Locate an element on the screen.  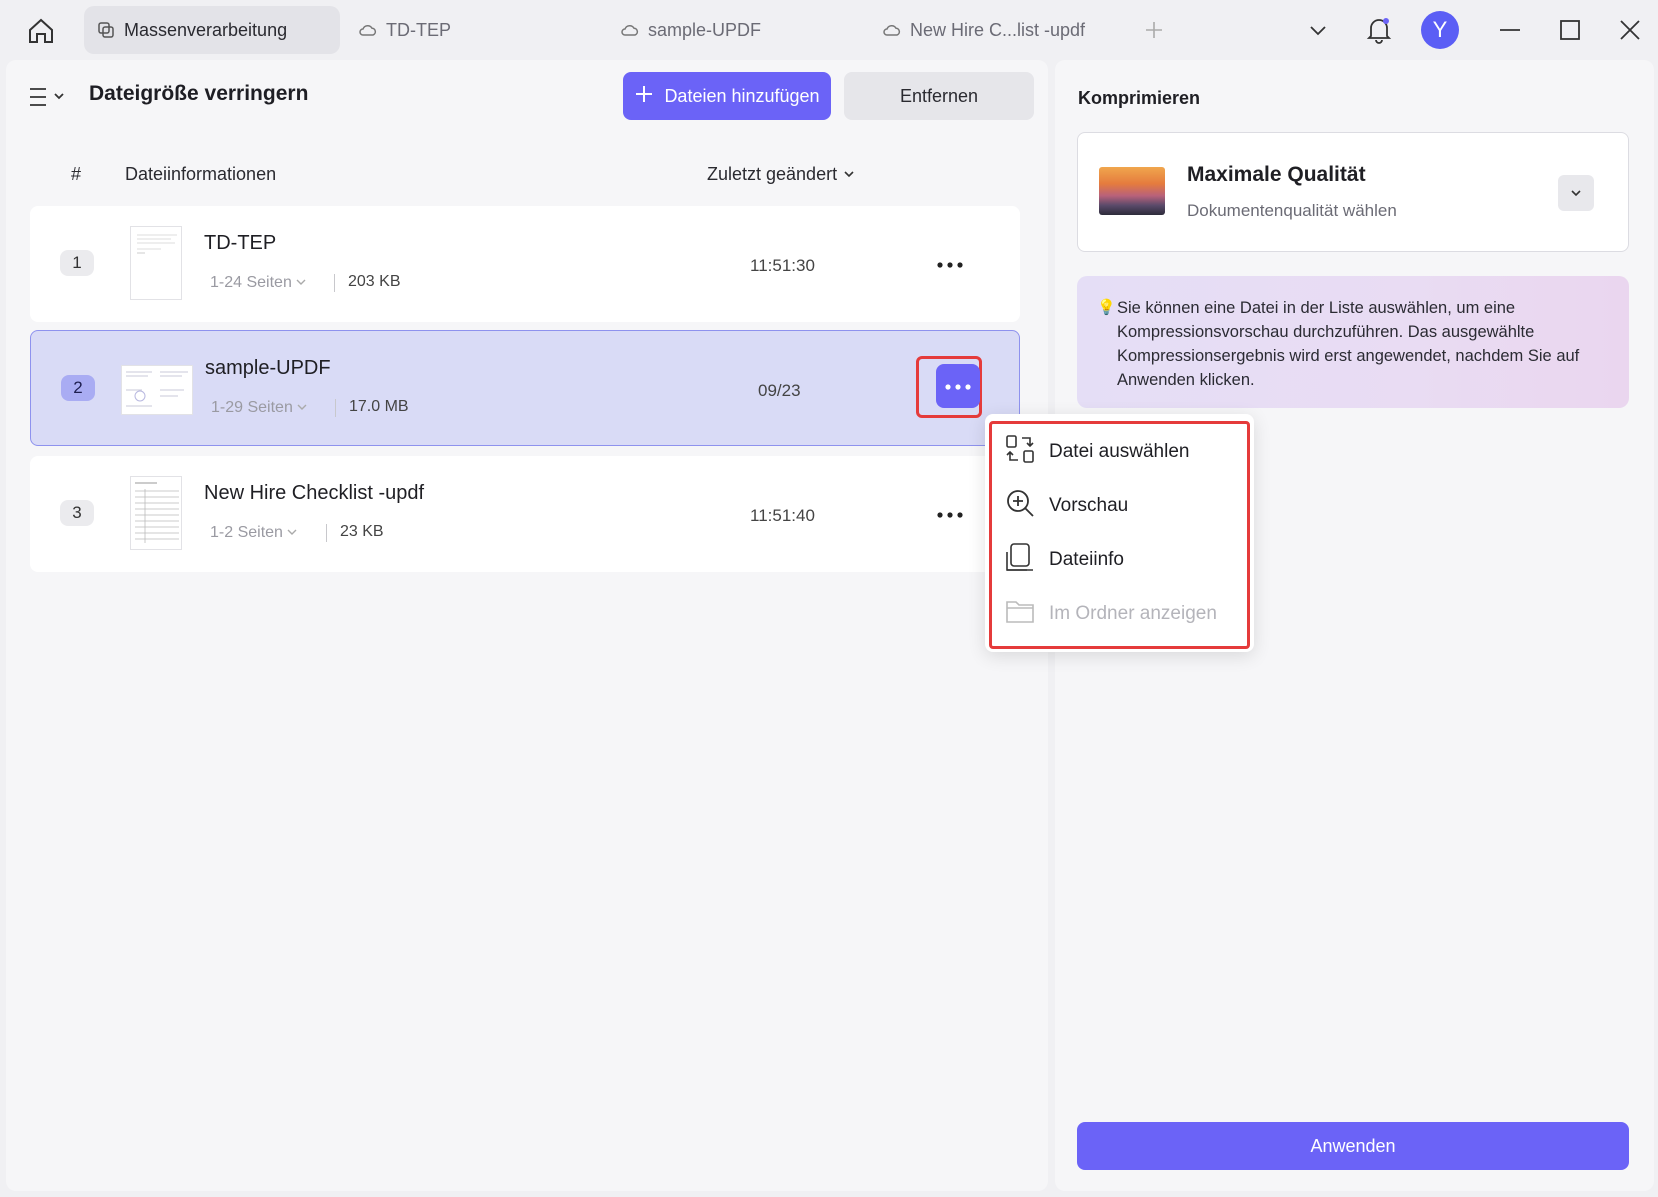
file-name: TD-TEP is located at coordinates (240, 243).